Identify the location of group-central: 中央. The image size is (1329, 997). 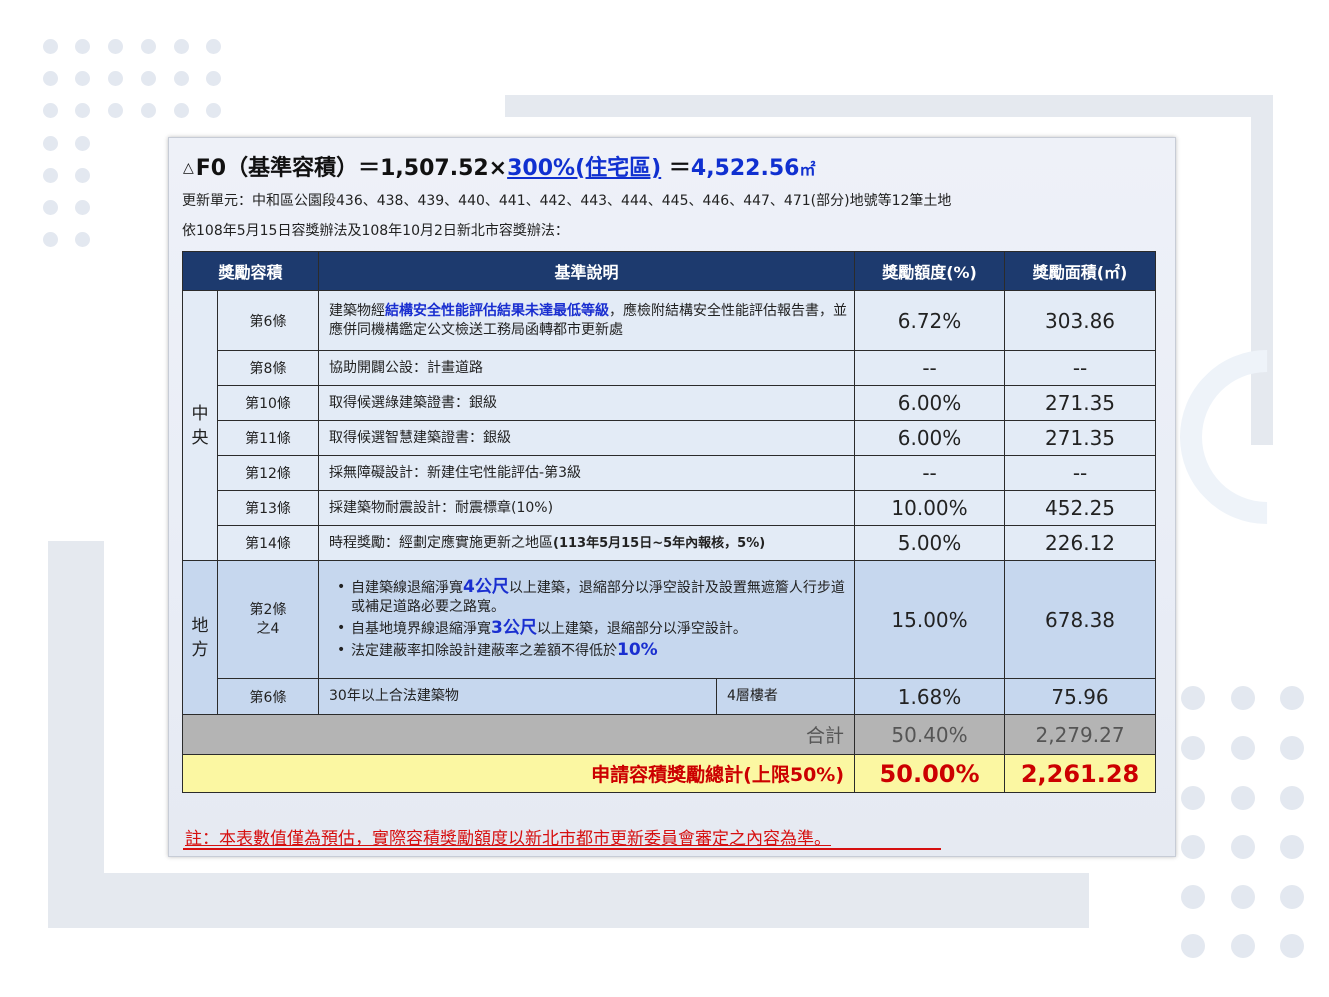
(200, 425).